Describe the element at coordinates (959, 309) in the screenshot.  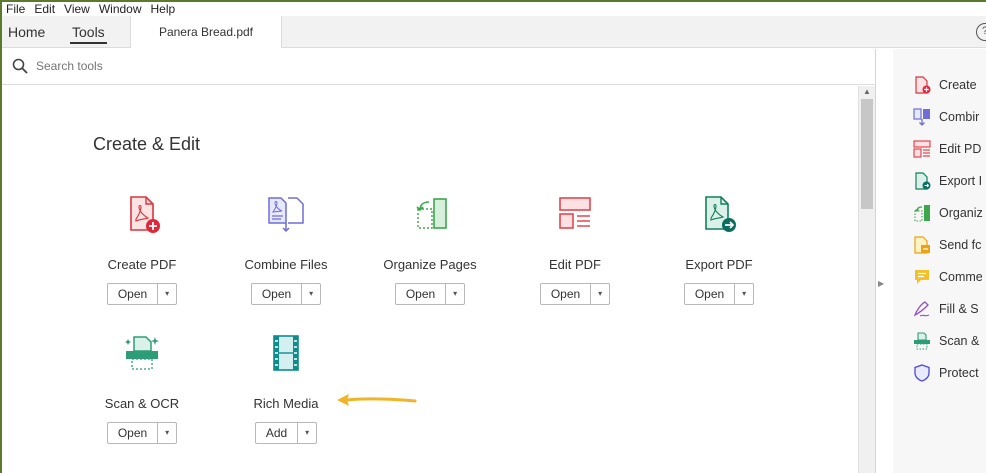
I see `rp-item-label: Fill & S` at that location.